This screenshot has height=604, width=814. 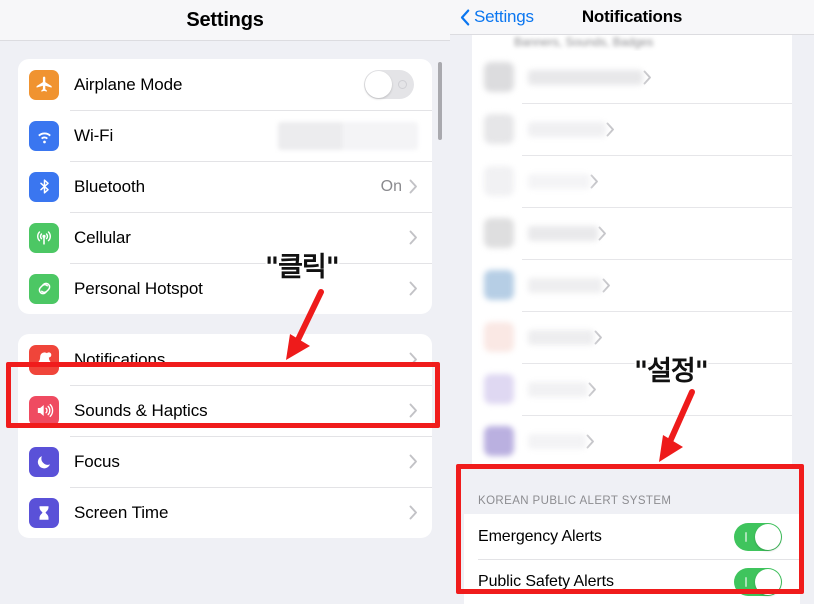 I want to click on annotation-settings-label: "설정", so click(x=671, y=371).